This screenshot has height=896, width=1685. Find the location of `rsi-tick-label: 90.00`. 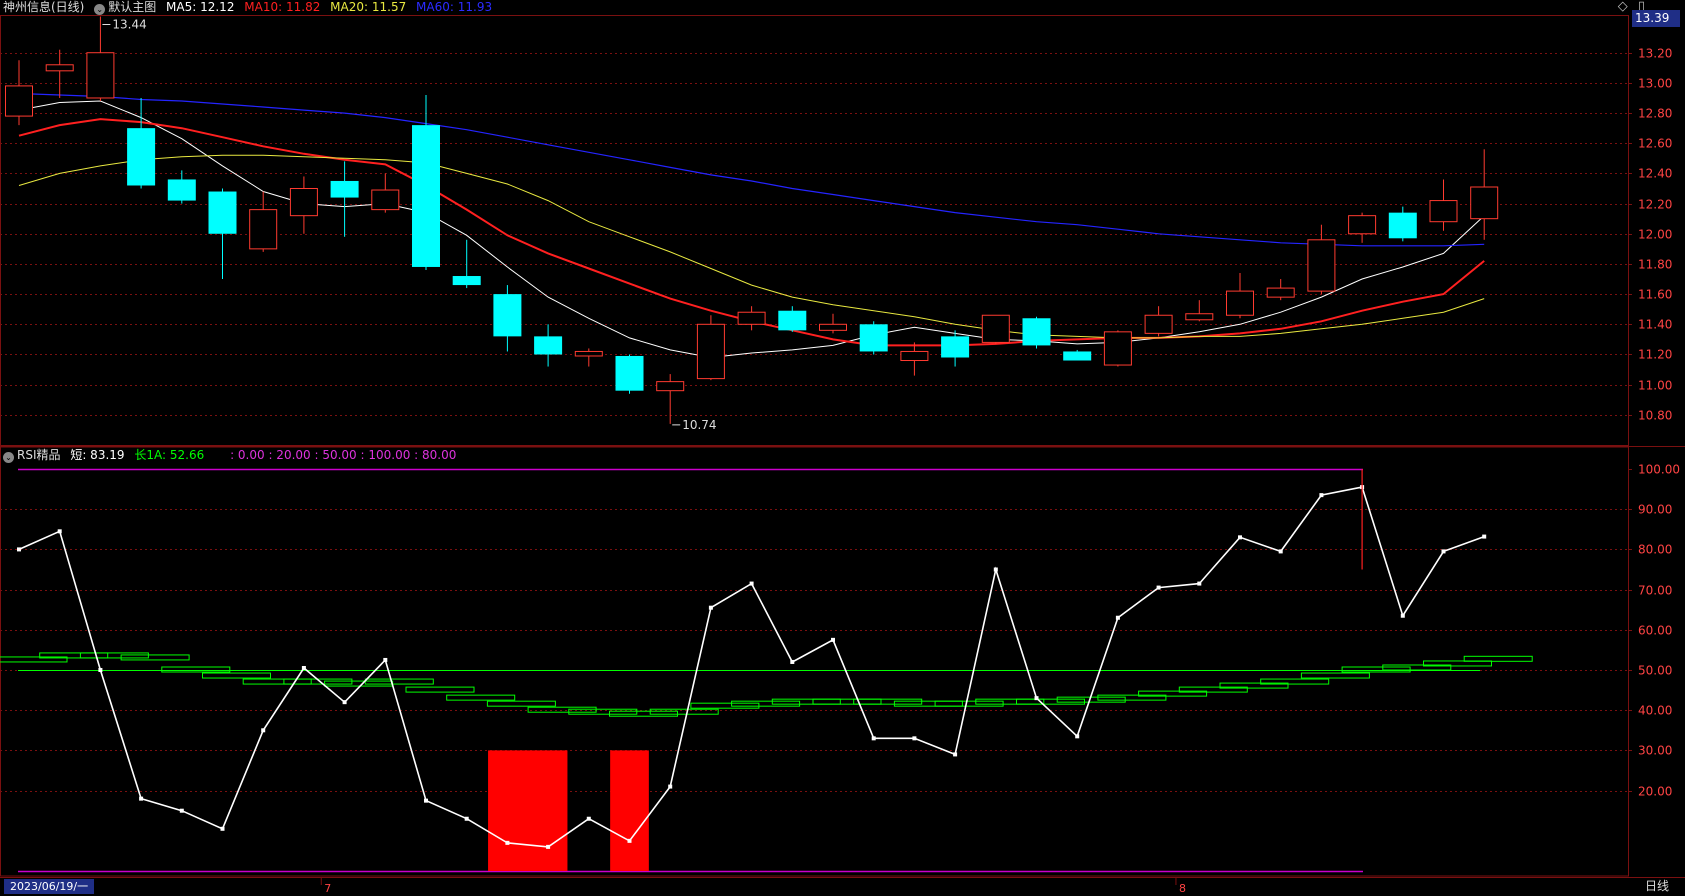

rsi-tick-label: 90.00 is located at coordinates (1655, 510).